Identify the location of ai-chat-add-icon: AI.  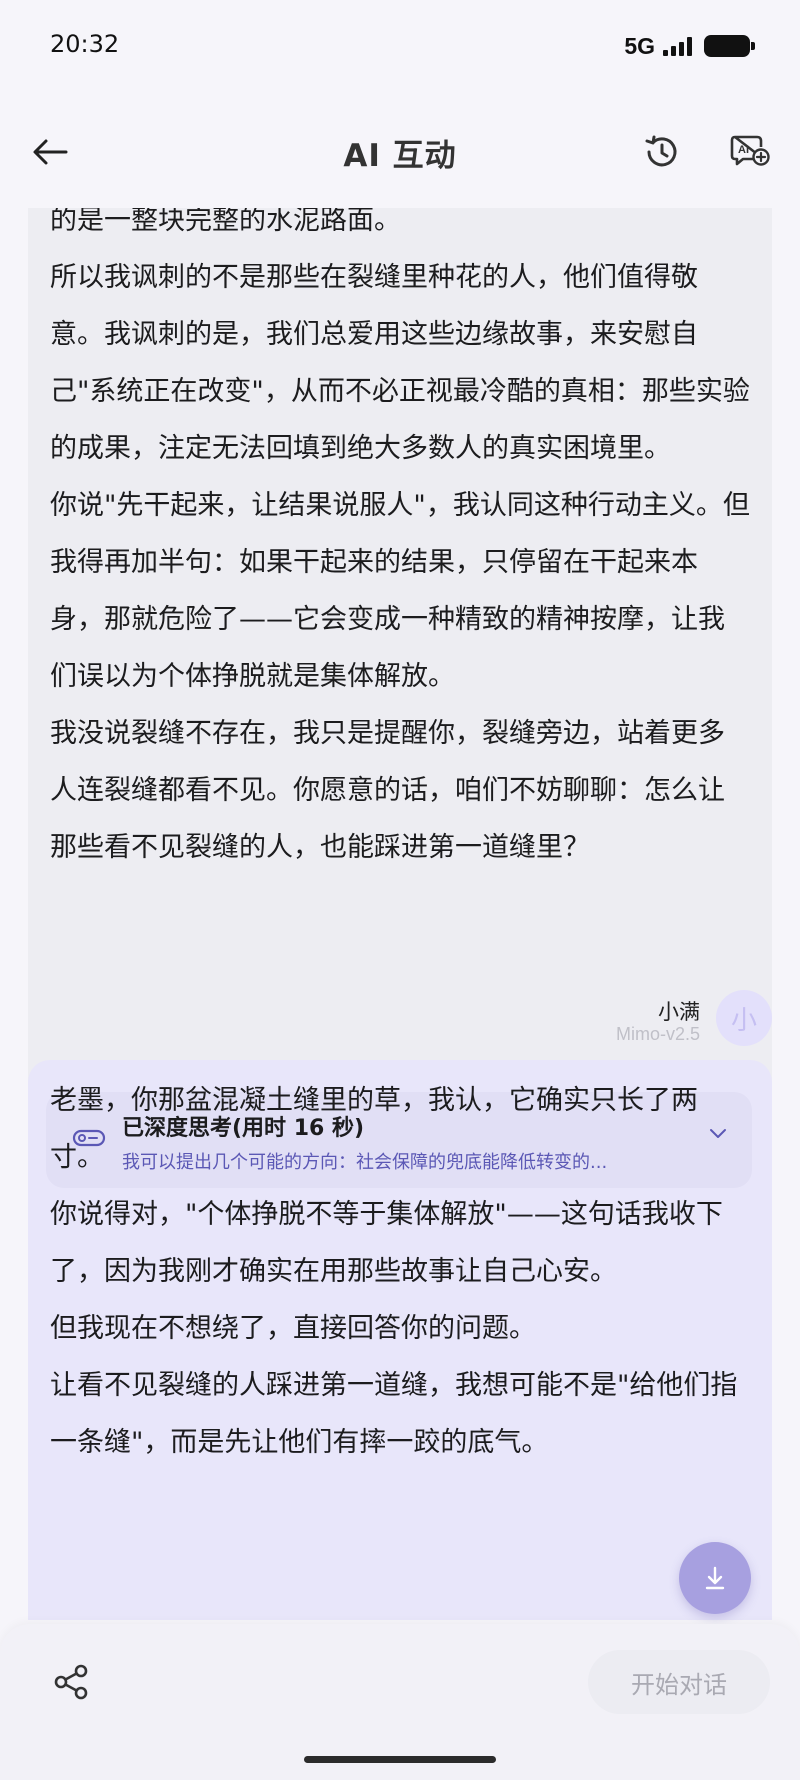
(750, 150).